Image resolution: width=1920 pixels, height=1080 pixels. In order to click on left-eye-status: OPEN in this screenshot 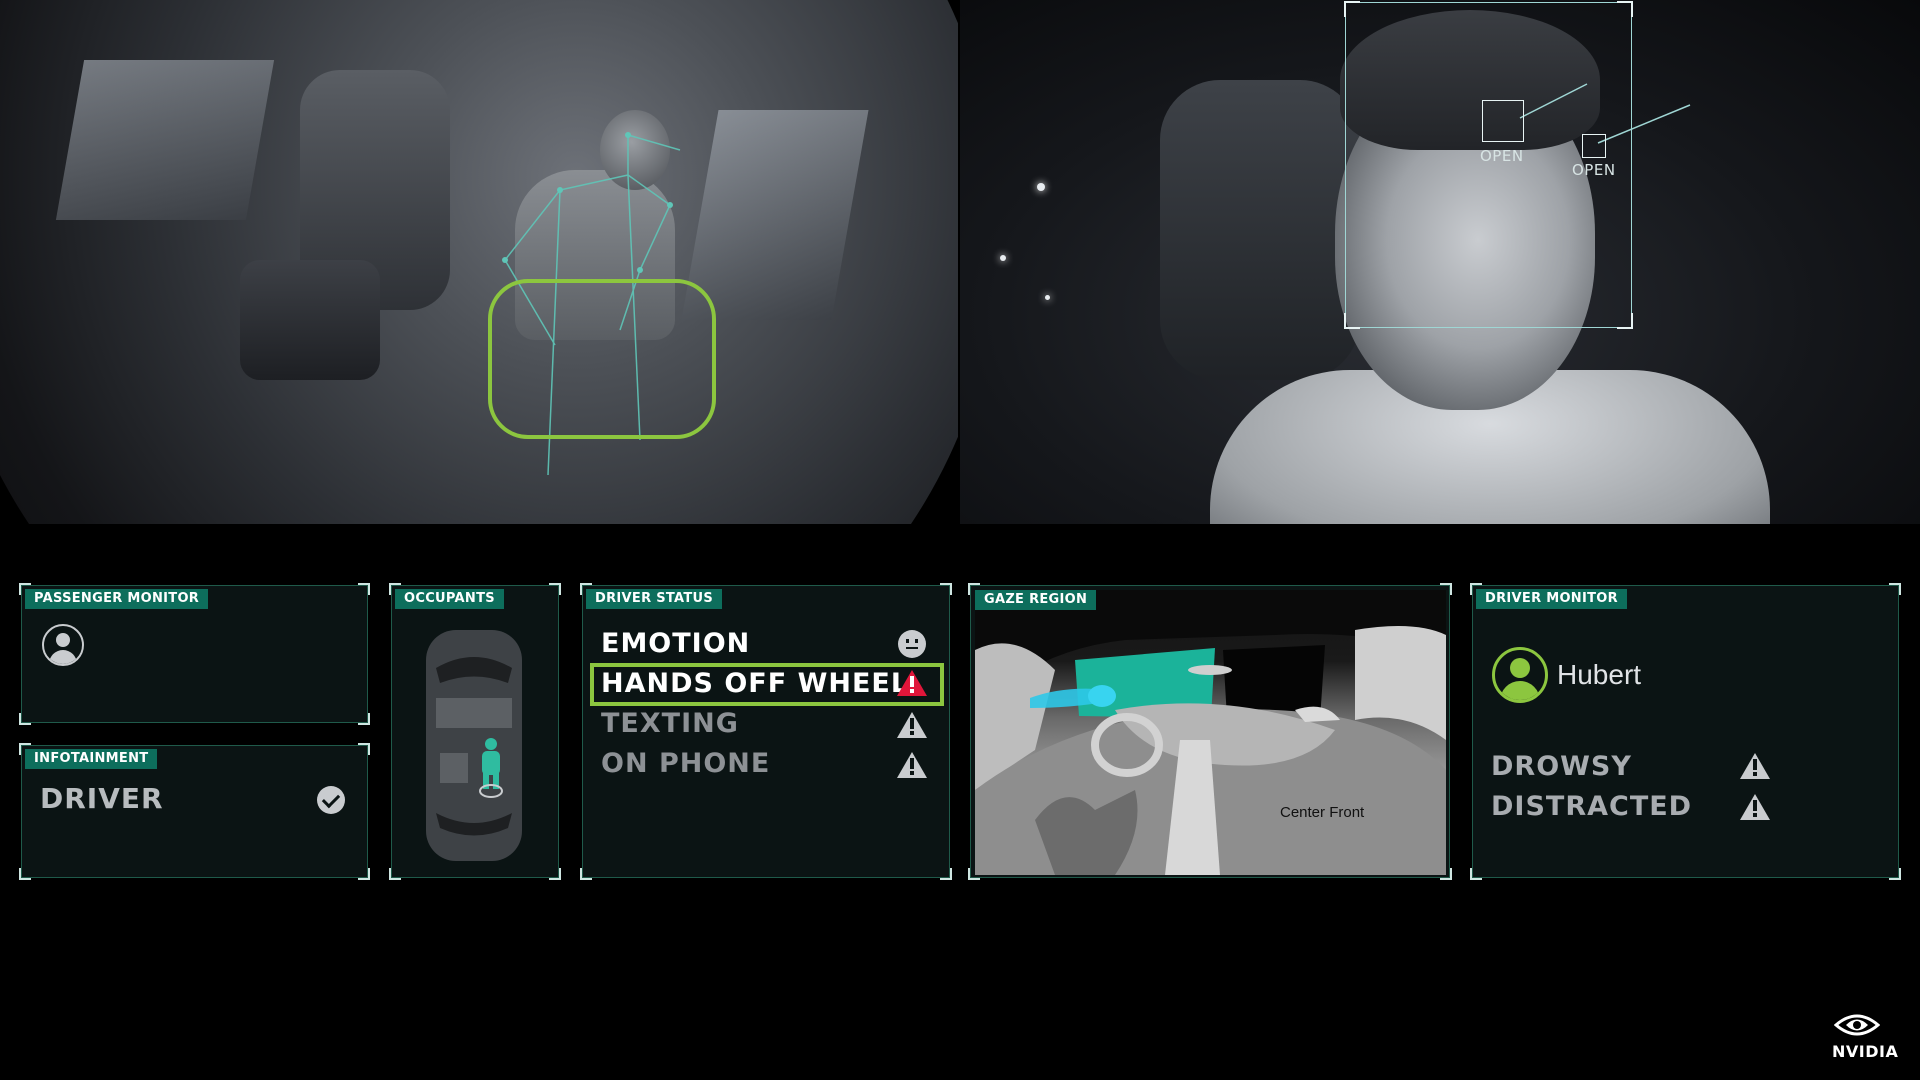, I will do `click(1502, 156)`.